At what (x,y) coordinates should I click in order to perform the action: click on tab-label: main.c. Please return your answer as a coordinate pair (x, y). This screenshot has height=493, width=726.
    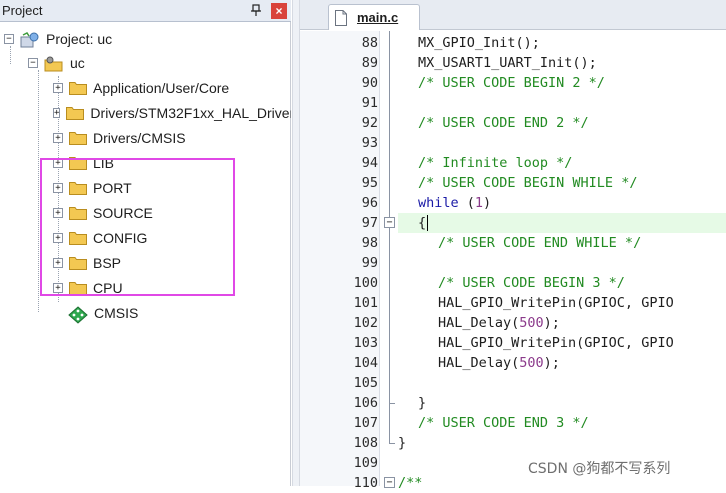
    Looking at the image, I should click on (378, 17).